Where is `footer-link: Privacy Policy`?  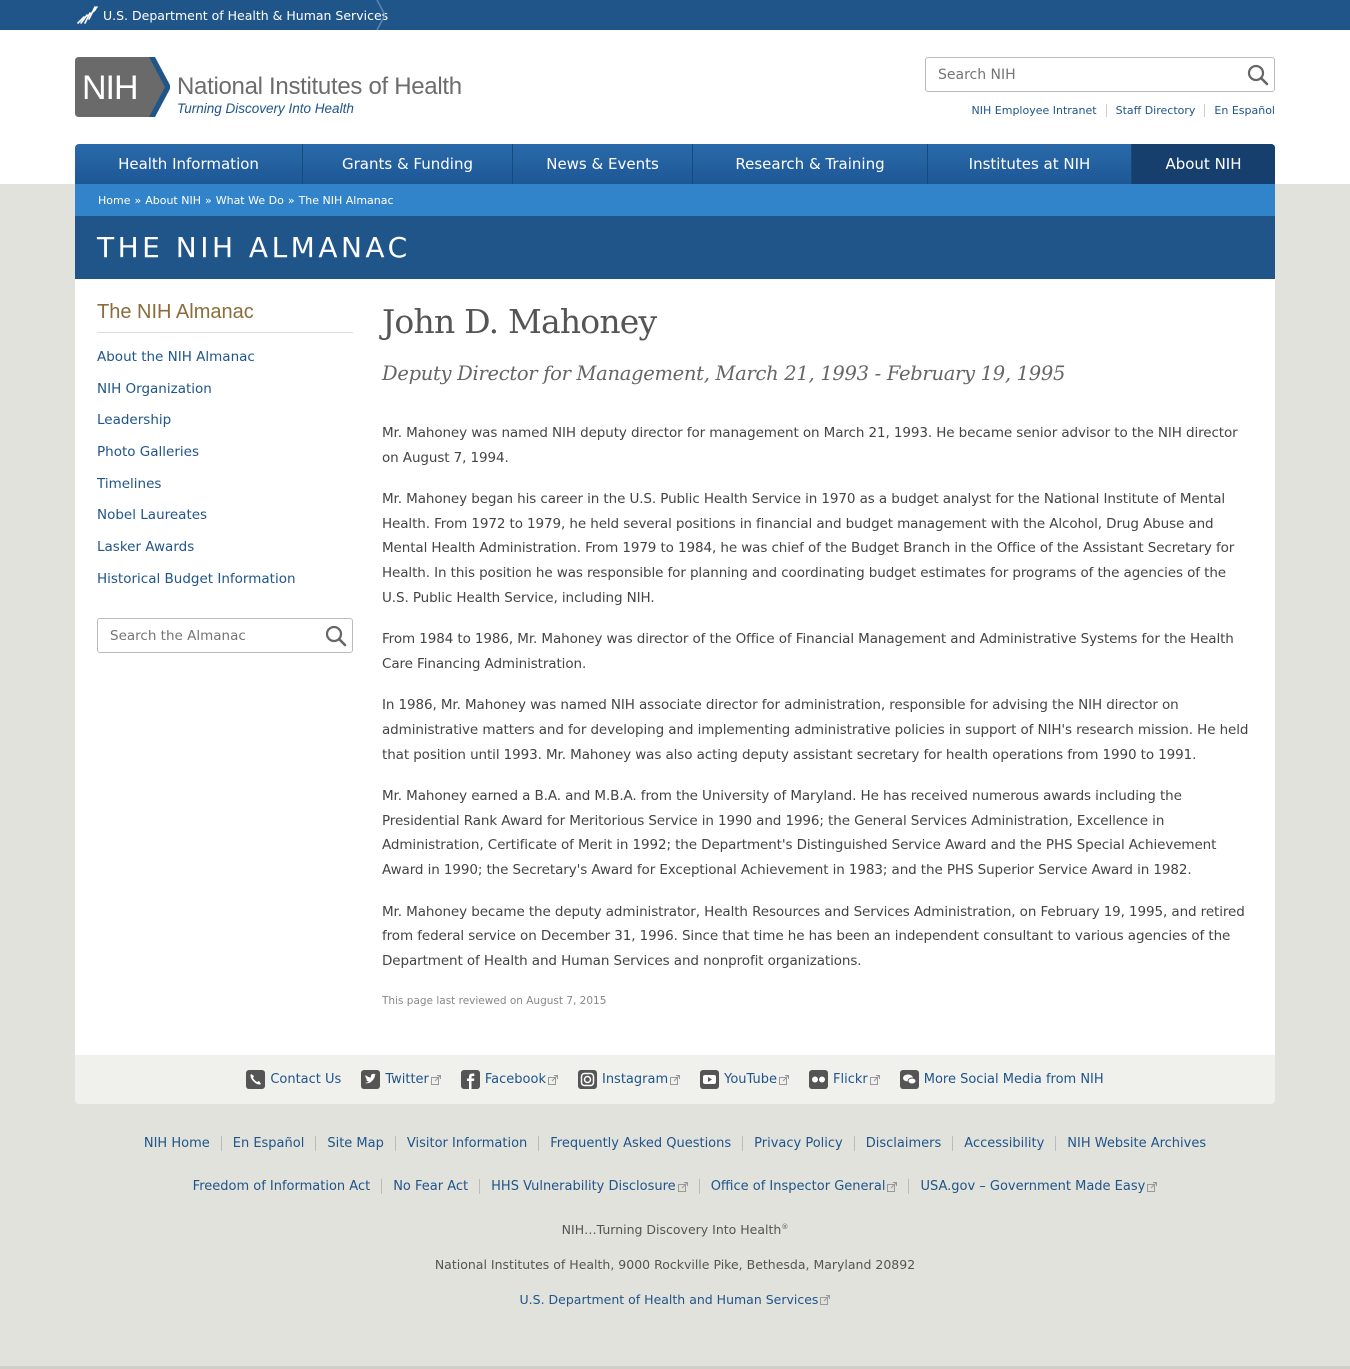
footer-link: Privacy Policy is located at coordinates (798, 1143).